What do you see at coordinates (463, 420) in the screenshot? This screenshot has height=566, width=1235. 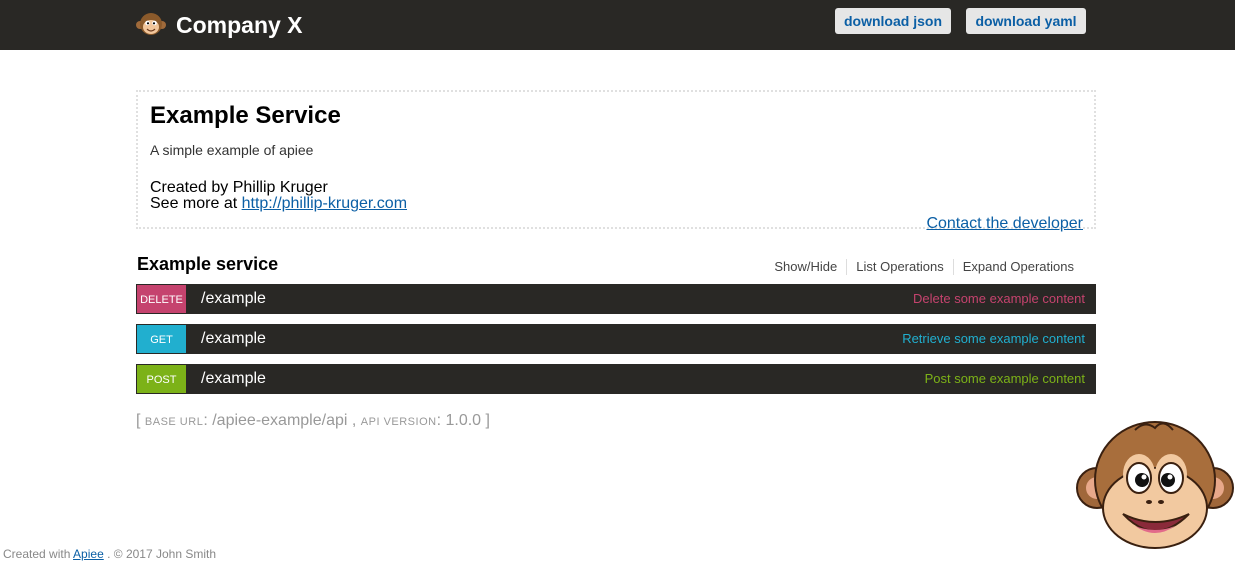 I see `api-version-value: 1.0.0` at bounding box center [463, 420].